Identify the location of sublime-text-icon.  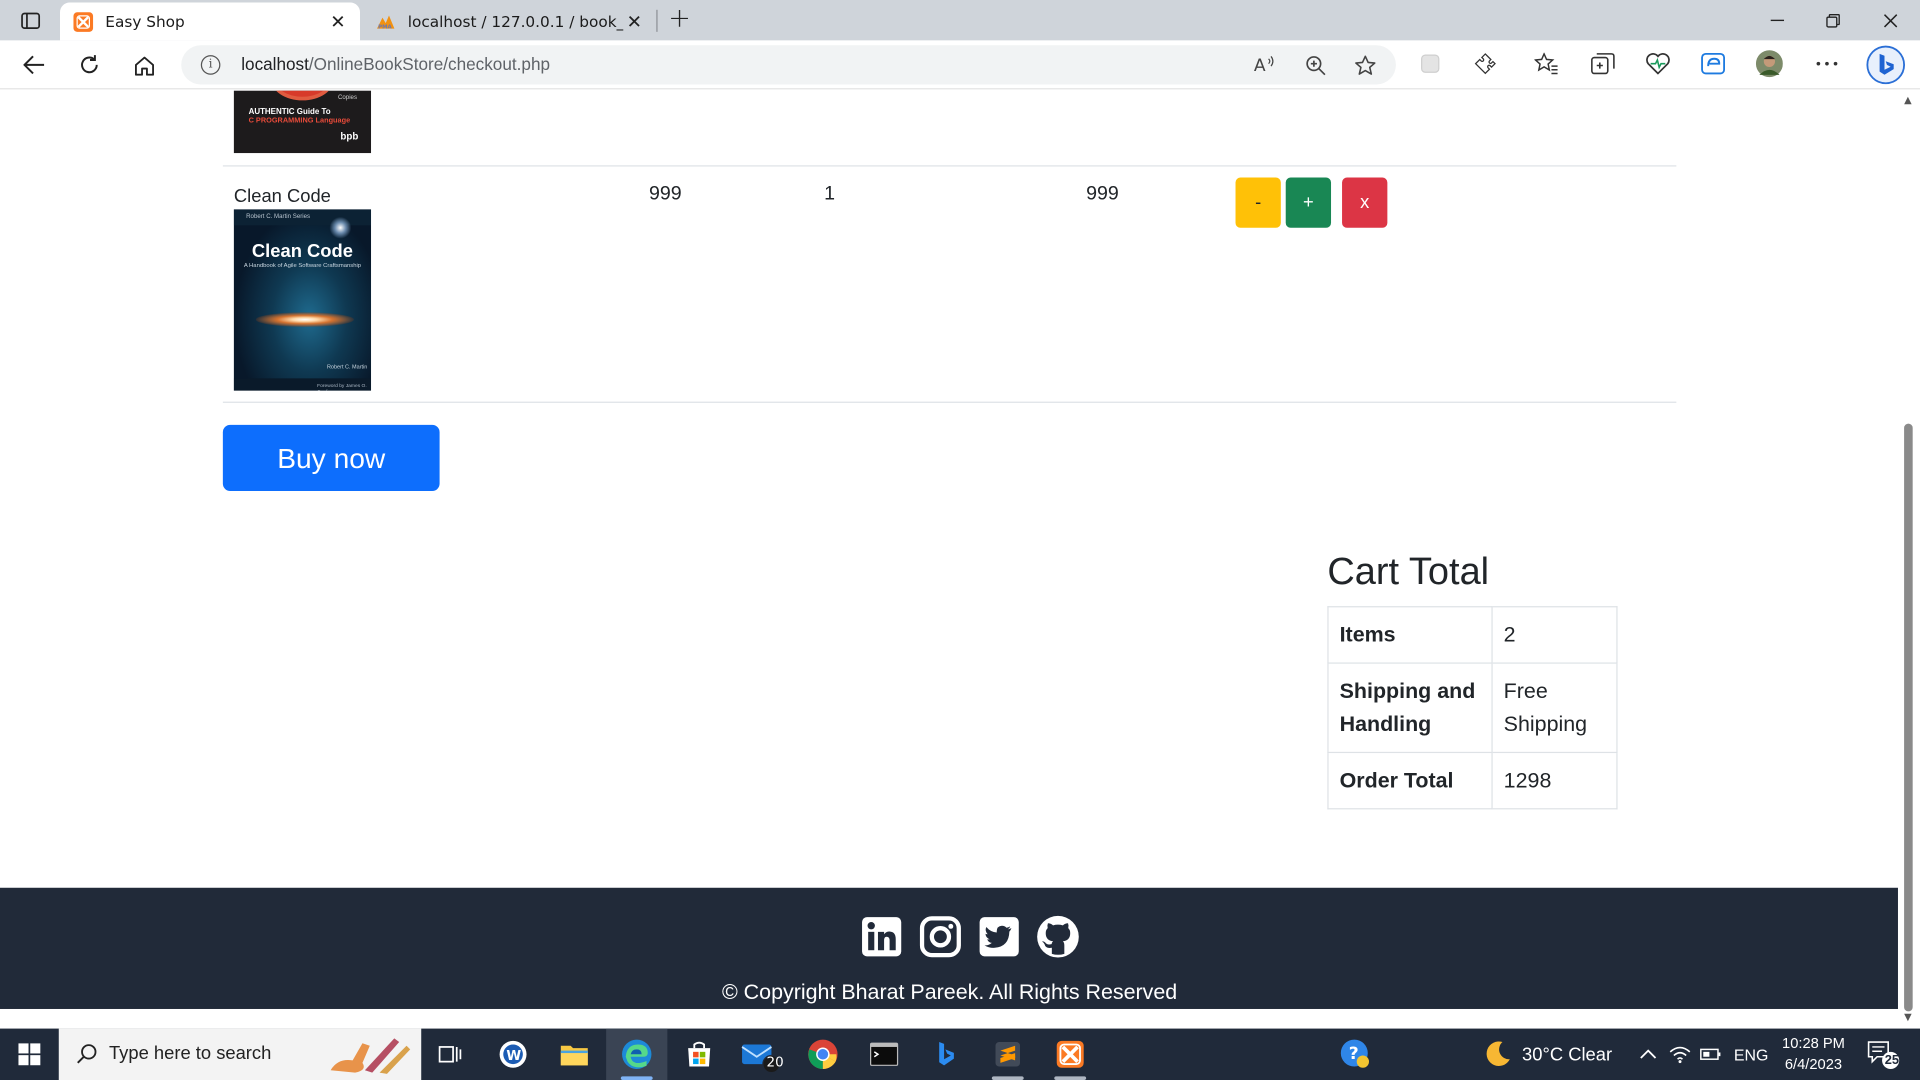
(1007, 1054).